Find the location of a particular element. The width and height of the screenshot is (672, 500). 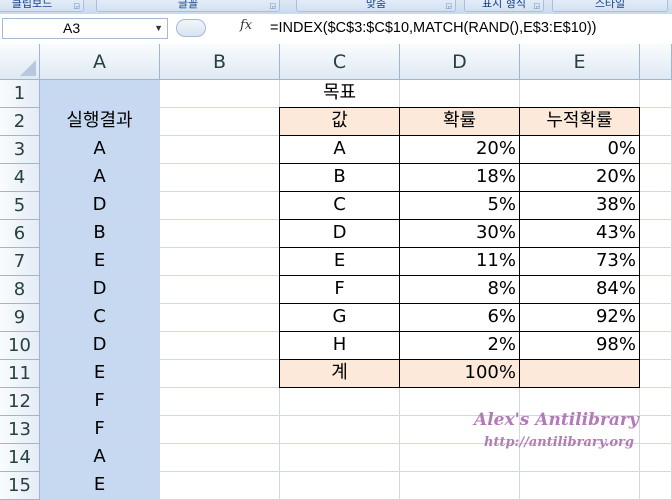

table-cell: 92% is located at coordinates (579, 317).